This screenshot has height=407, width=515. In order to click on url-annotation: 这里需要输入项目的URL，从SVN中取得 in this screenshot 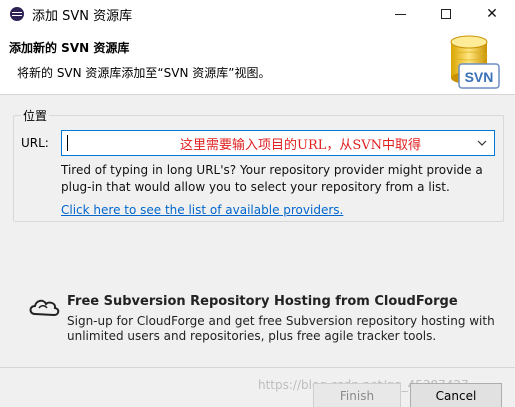, I will do `click(301, 145)`.